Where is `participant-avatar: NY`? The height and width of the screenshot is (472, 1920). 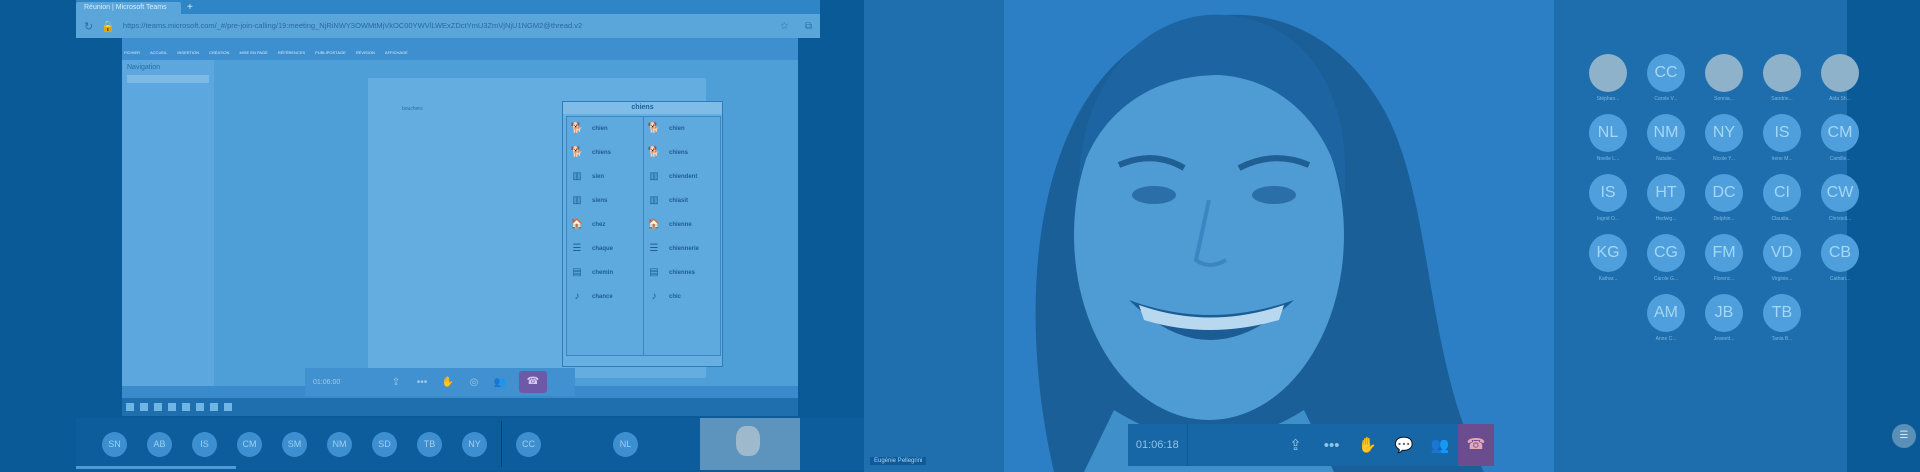 participant-avatar: NY is located at coordinates (474, 444).